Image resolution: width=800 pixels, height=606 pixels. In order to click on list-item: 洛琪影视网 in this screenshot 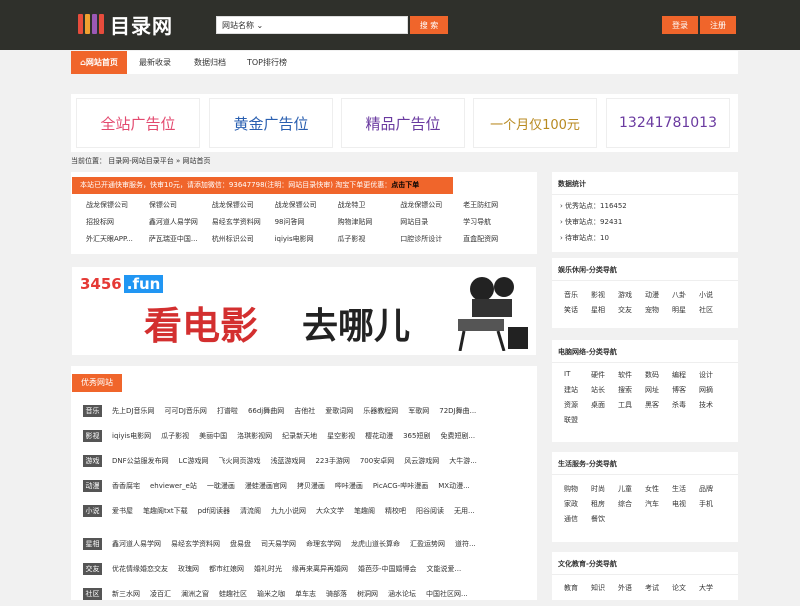, I will do `click(254, 436)`.